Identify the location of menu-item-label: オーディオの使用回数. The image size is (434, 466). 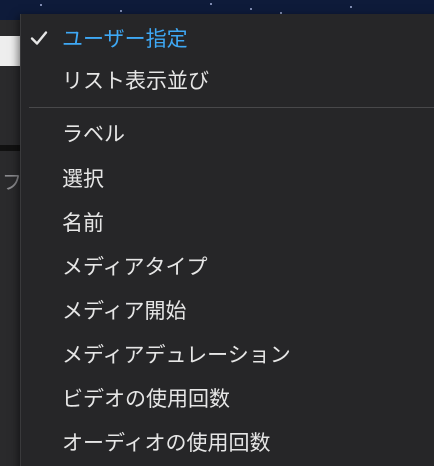
(166, 443).